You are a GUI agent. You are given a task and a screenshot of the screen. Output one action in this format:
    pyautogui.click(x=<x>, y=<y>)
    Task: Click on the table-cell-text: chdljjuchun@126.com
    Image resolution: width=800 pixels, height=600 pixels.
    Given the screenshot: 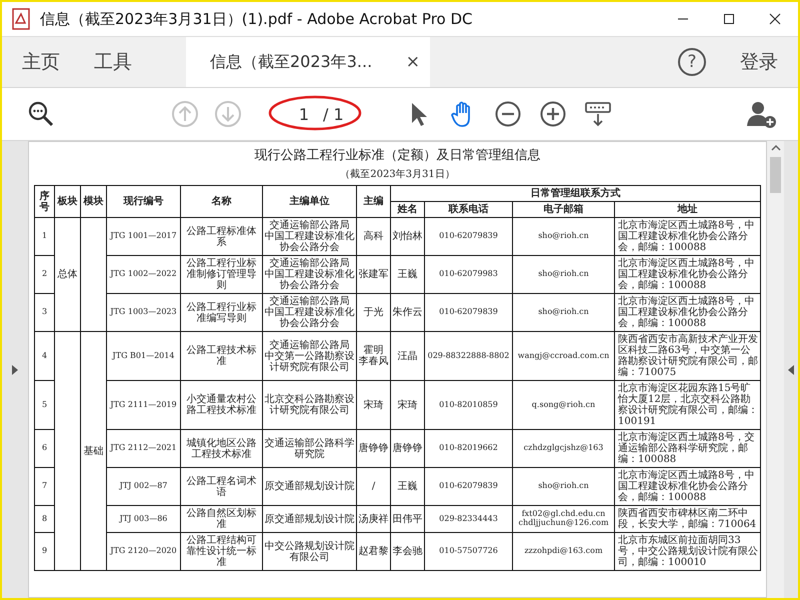 What is the action you would take?
    pyautogui.click(x=563, y=523)
    